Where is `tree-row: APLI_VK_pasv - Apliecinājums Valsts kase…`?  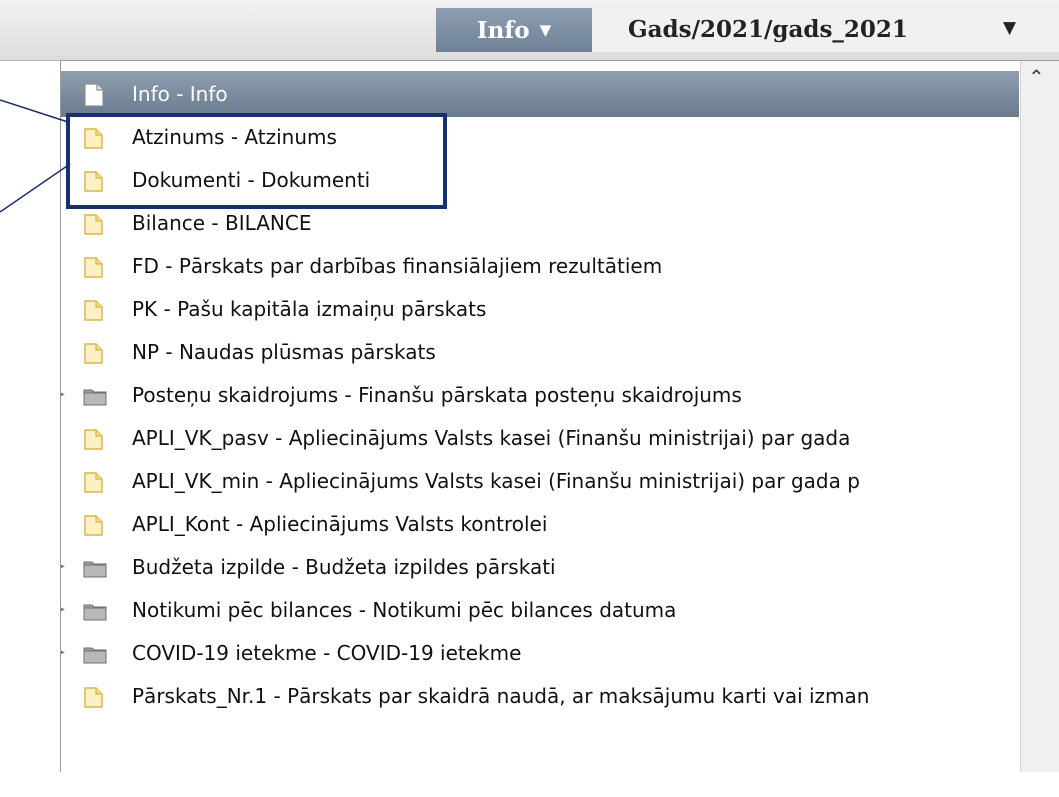
tree-row: APLI_VK_pasv - Apliecinājums Valsts kase… is located at coordinates (540, 439).